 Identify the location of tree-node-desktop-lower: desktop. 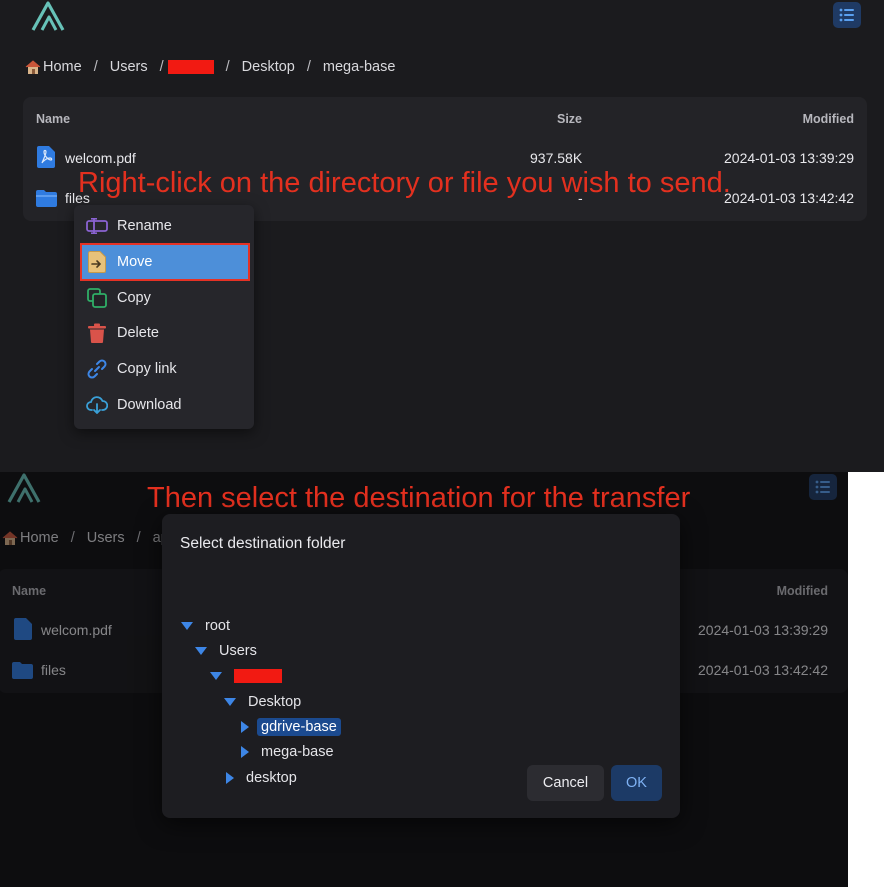
(260, 778).